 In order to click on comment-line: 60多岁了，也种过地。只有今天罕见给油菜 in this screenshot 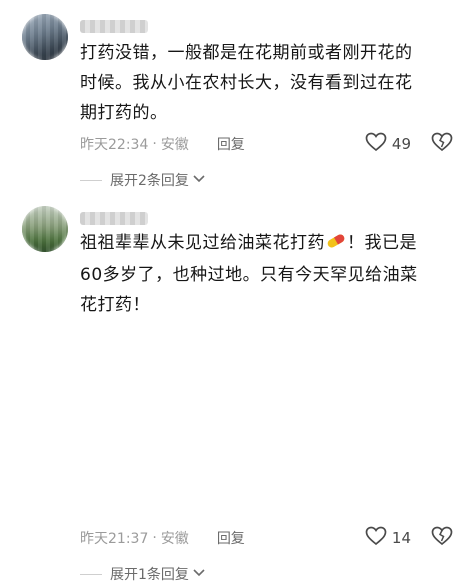, I will do `click(249, 275)`.